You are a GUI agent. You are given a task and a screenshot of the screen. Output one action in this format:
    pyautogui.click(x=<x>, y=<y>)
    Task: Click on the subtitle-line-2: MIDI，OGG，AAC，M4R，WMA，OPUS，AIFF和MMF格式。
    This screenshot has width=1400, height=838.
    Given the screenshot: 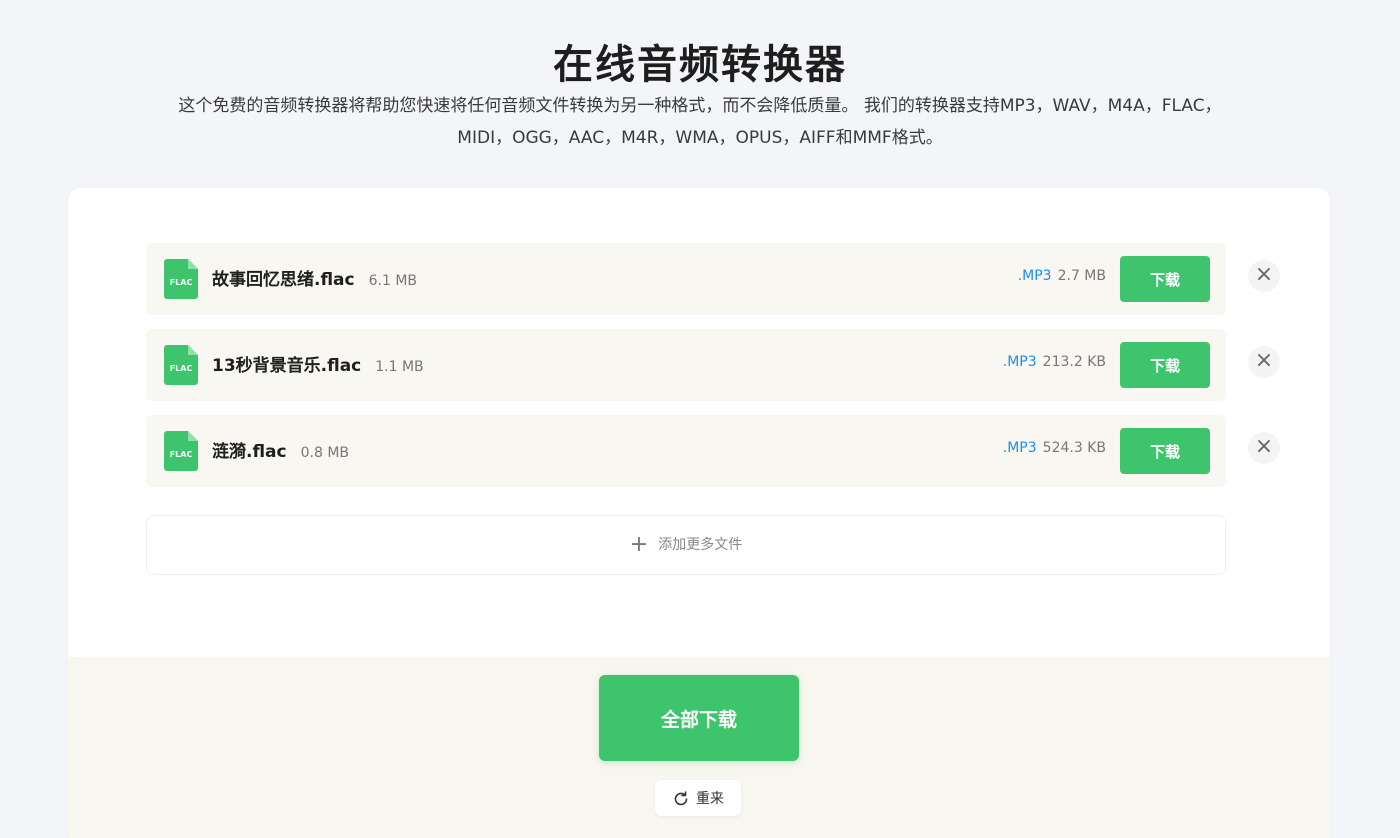 What is the action you would take?
    pyautogui.click(x=700, y=138)
    